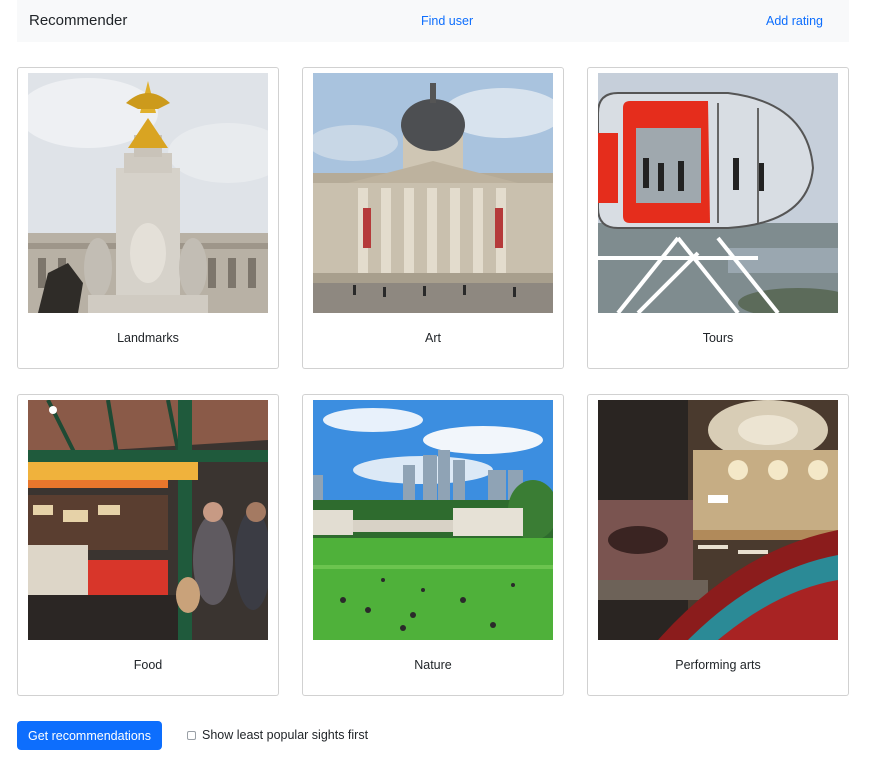 The width and height of the screenshot is (870, 777). Describe the element at coordinates (433, 193) in the screenshot. I see `gallery-building-image` at that location.